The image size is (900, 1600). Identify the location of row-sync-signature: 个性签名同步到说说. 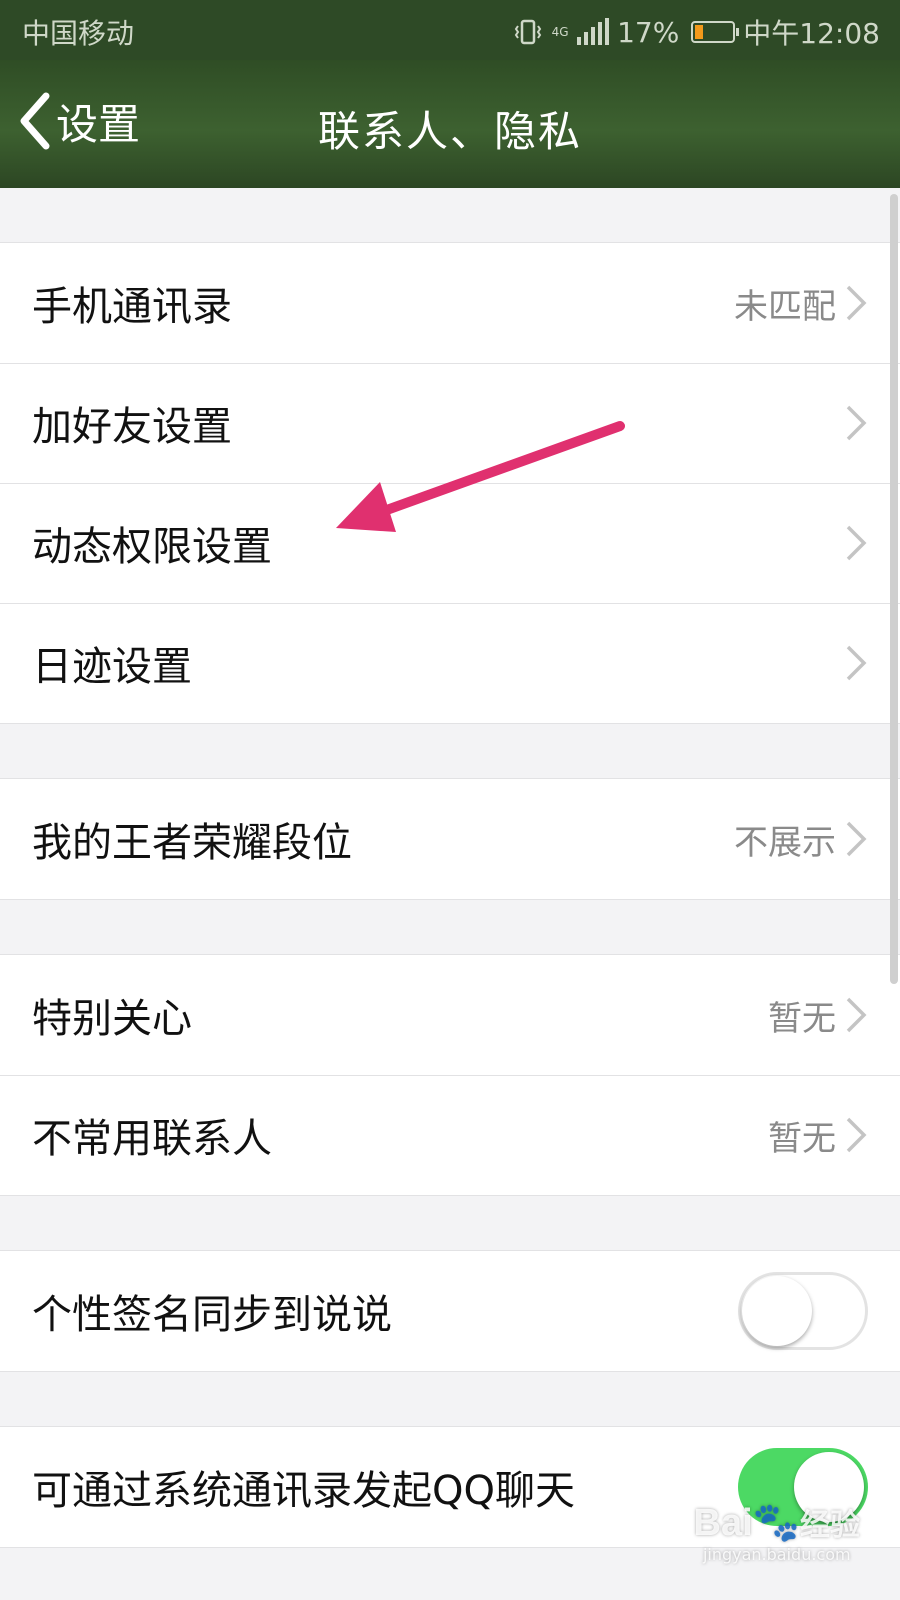
(450, 1311).